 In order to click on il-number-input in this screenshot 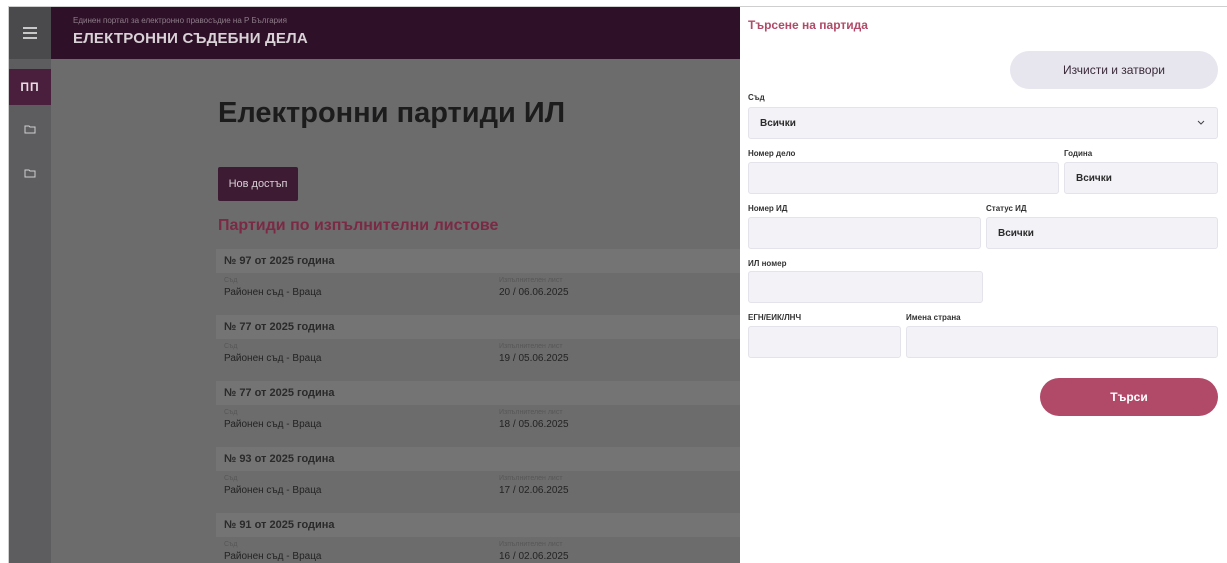, I will do `click(865, 287)`.